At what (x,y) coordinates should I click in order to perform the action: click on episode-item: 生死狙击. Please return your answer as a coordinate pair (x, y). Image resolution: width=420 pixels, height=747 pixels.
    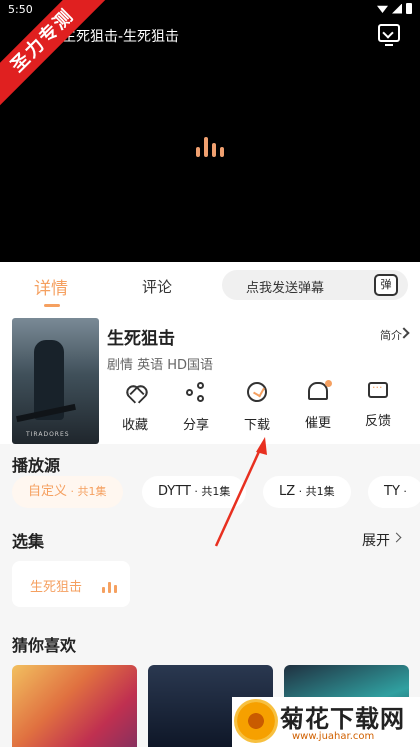
    Looking at the image, I should click on (71, 584).